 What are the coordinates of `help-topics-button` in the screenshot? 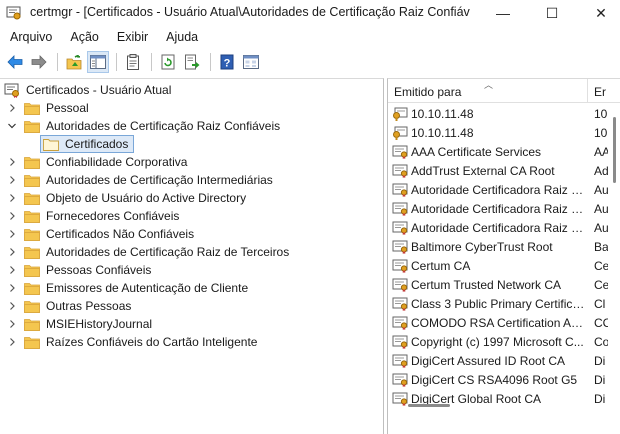 It's located at (251, 62).